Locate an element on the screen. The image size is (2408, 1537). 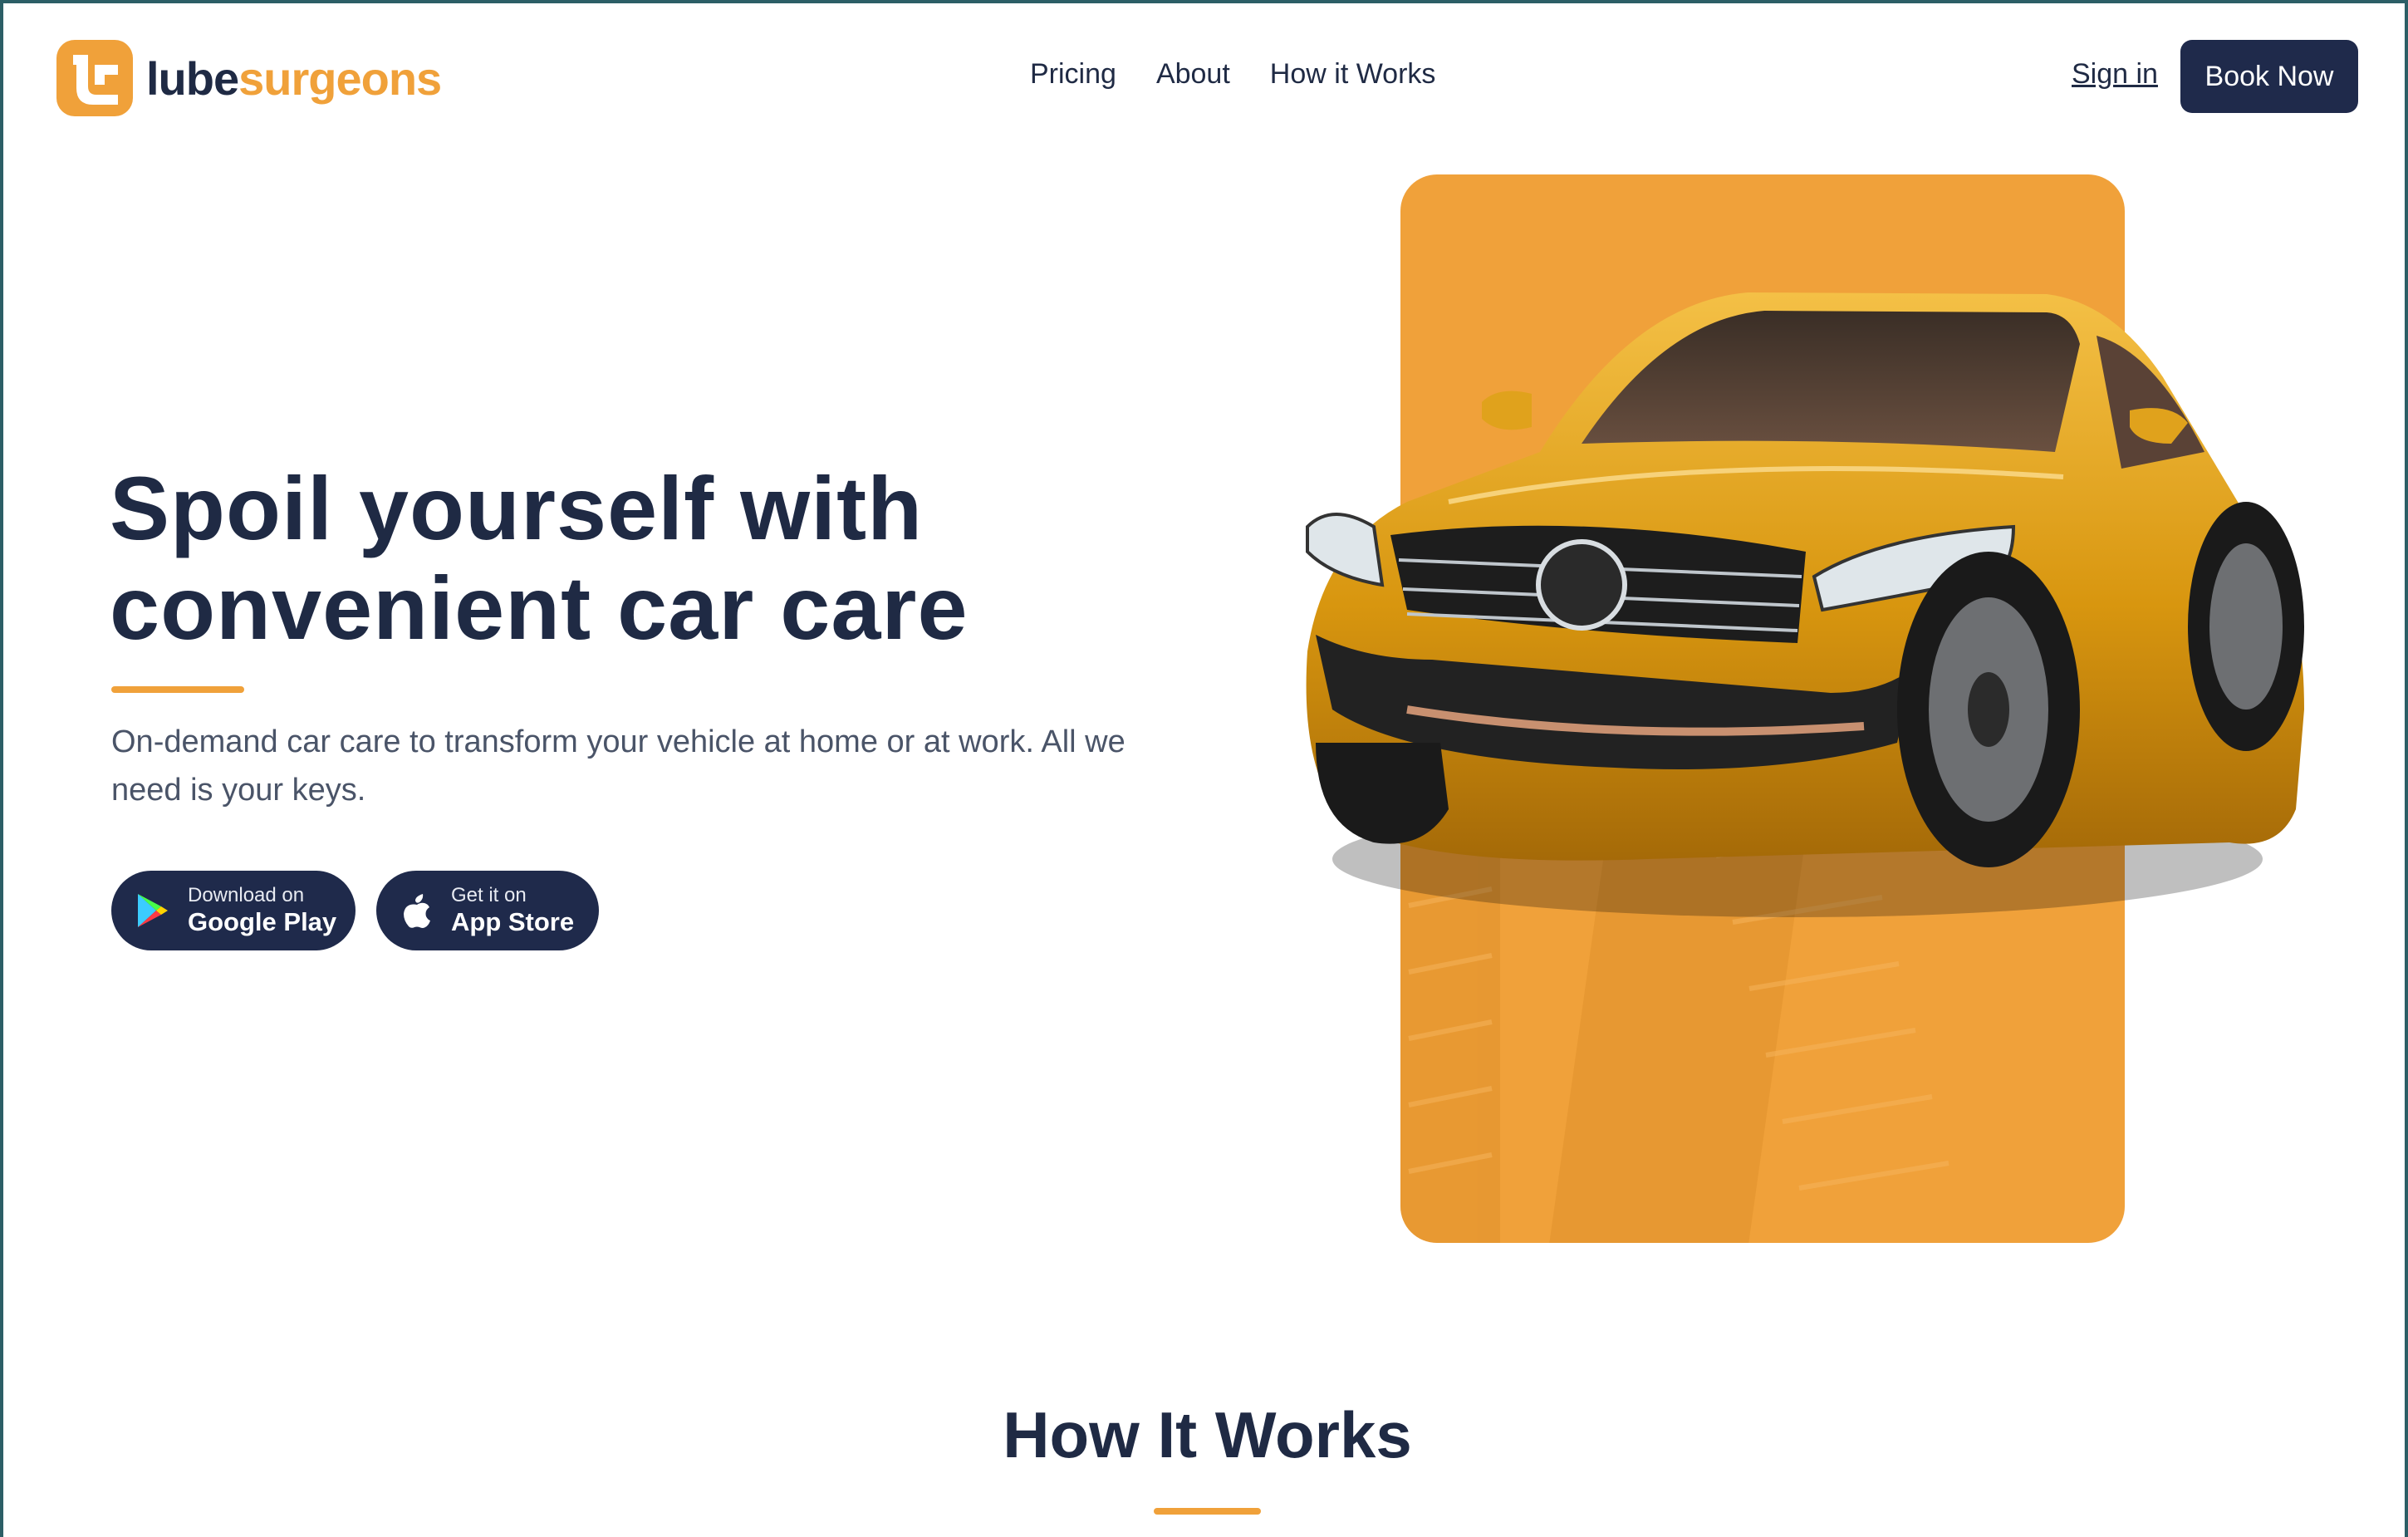
google-play-label: Google Play is located at coordinates (262, 921).